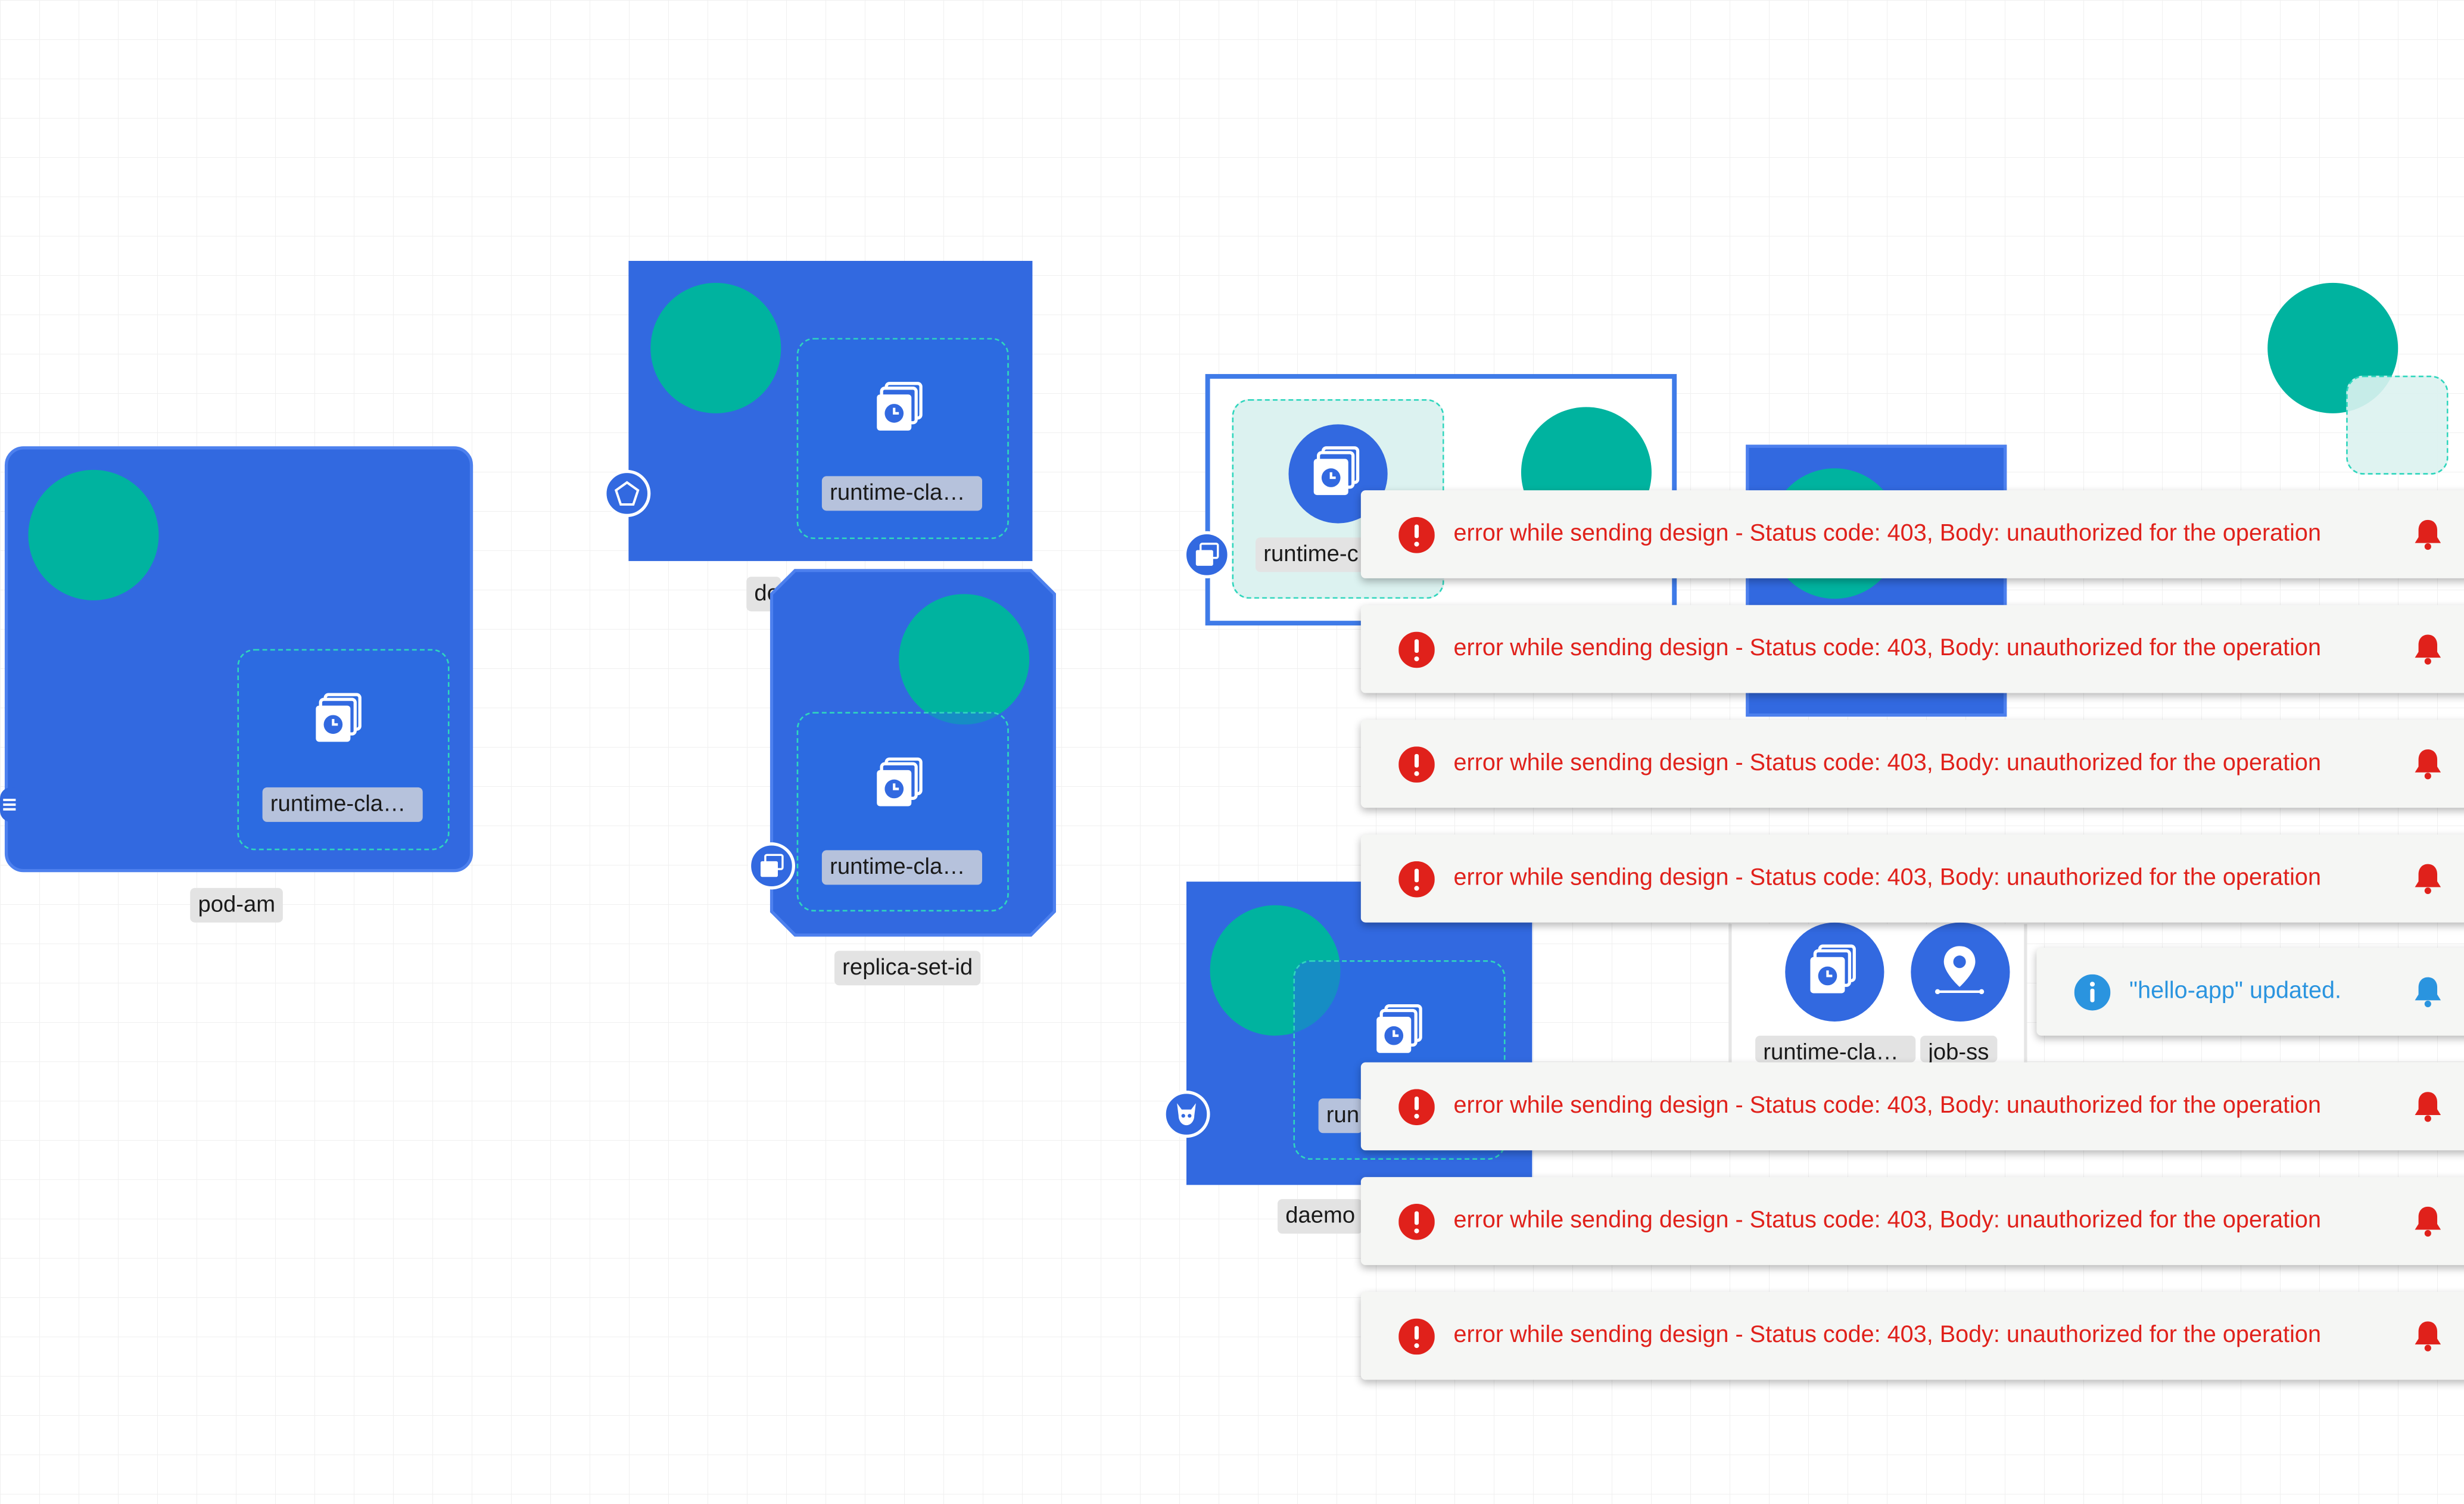  I want to click on container-icon, so click(1207, 554).